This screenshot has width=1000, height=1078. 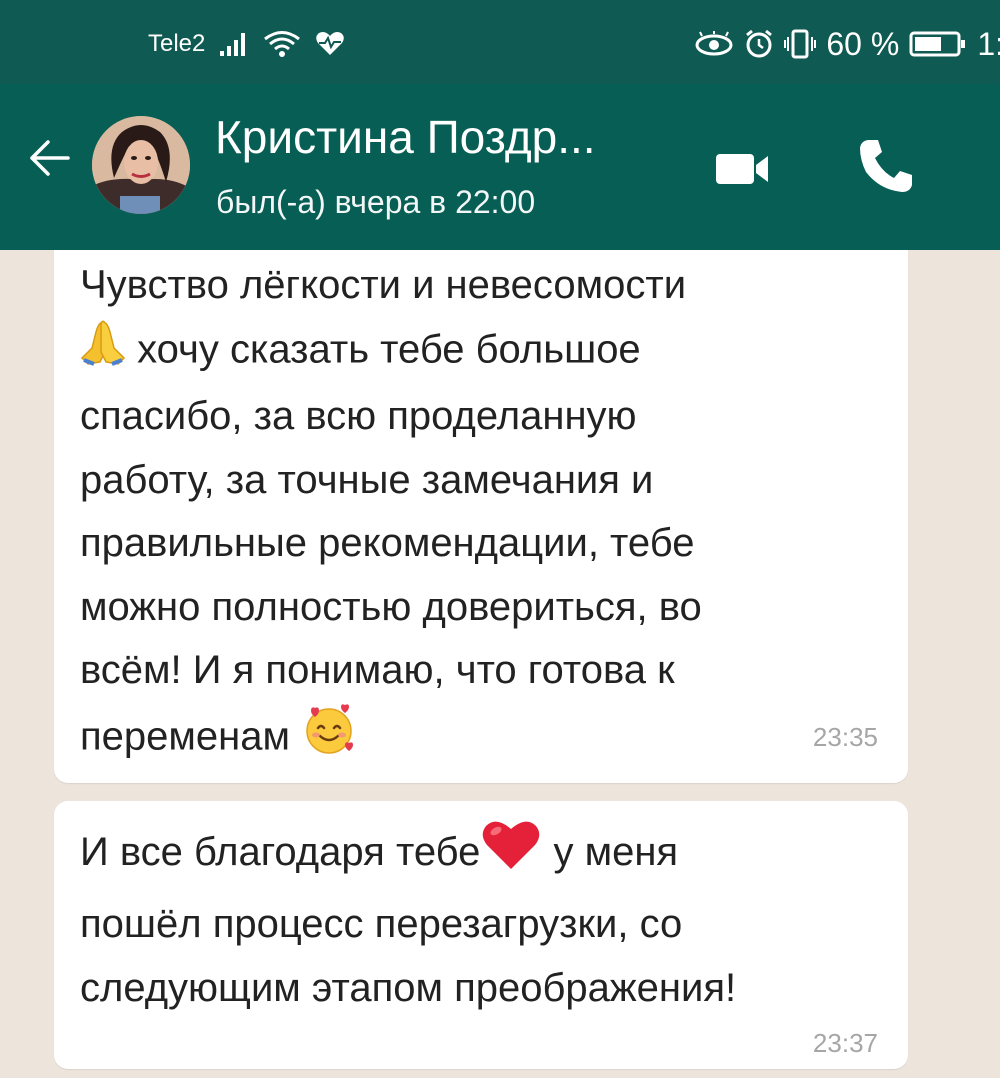 I want to click on message-line: И все благодаря тебе у меня, so click(x=482, y=854).